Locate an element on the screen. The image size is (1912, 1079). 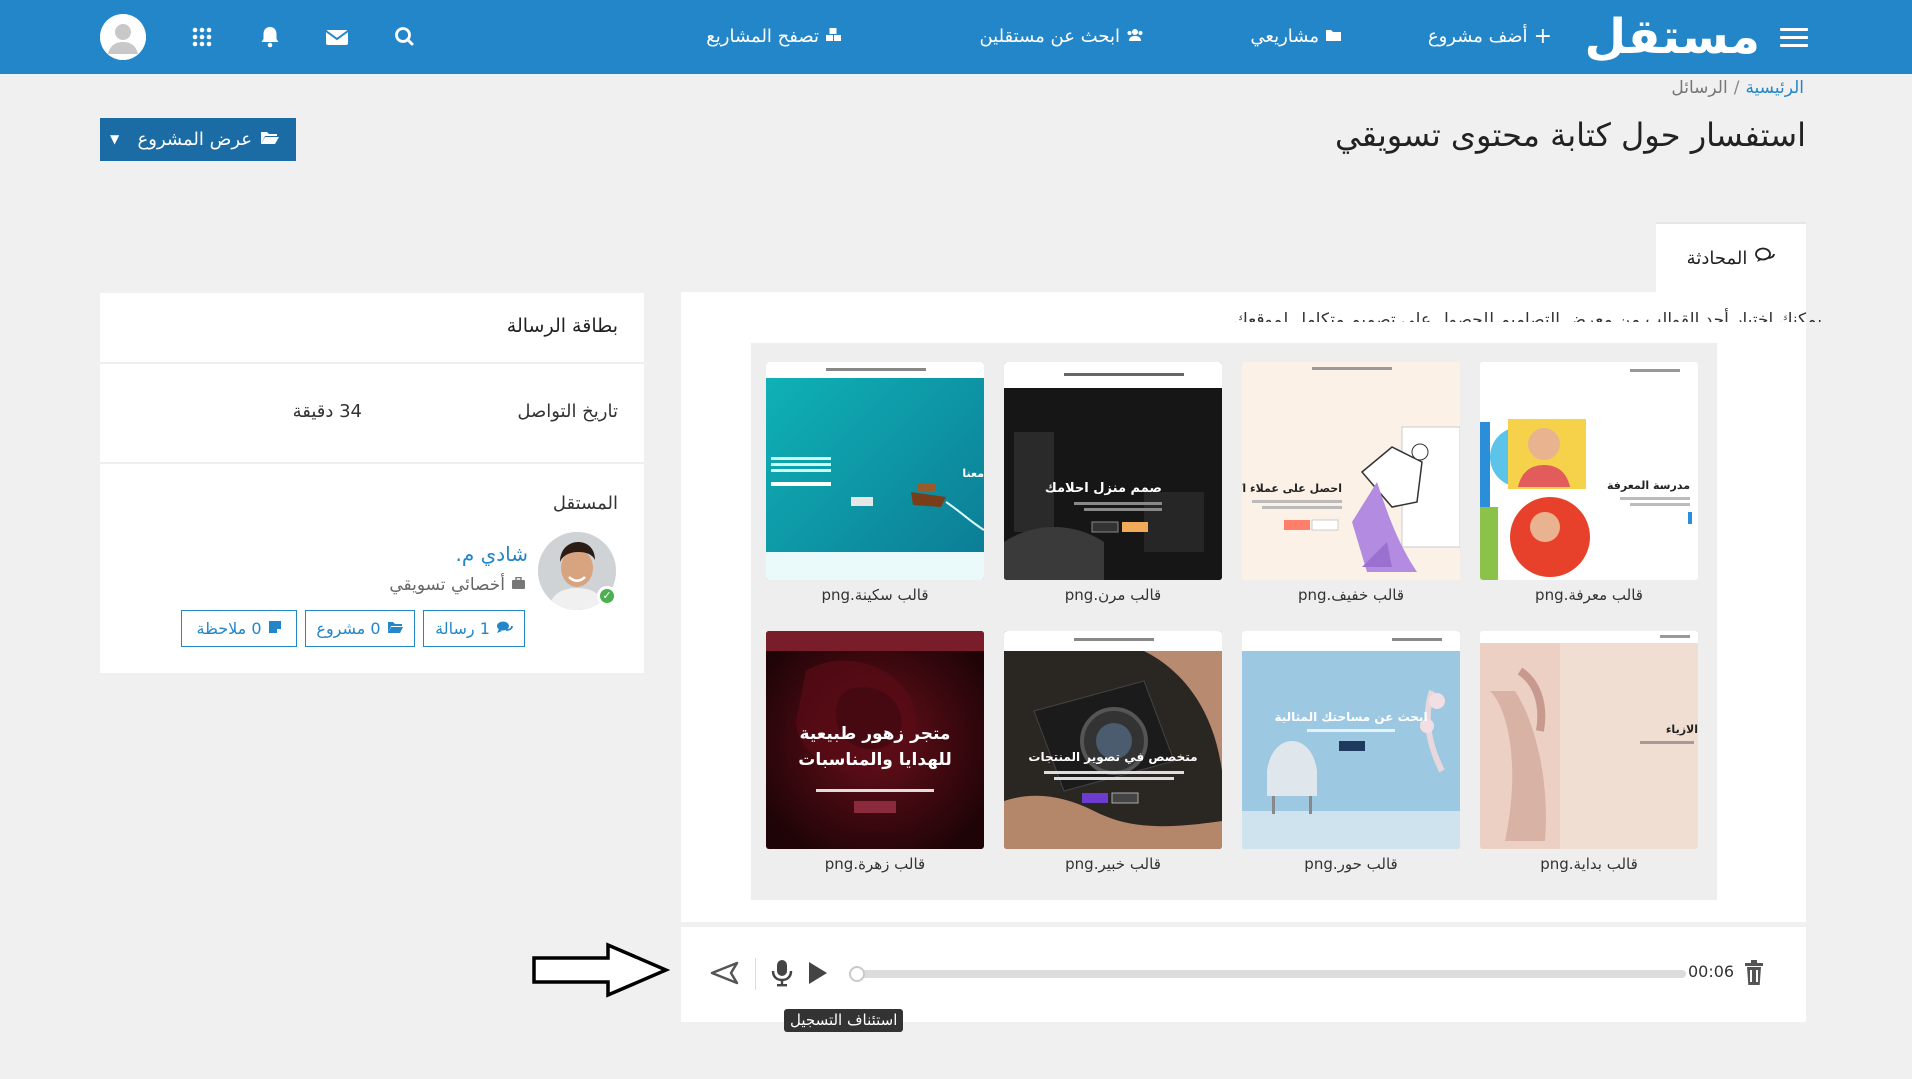
freelancer-name: شادي م. is located at coordinates (491, 554).